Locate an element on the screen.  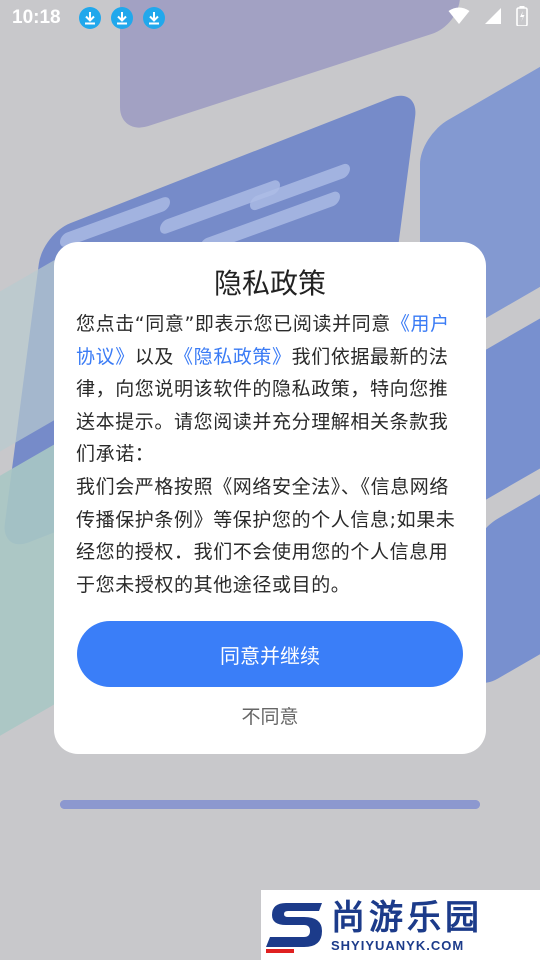
body-text: 您点击“同意”即表示您已阅读并同意 is located at coordinates (233, 324).